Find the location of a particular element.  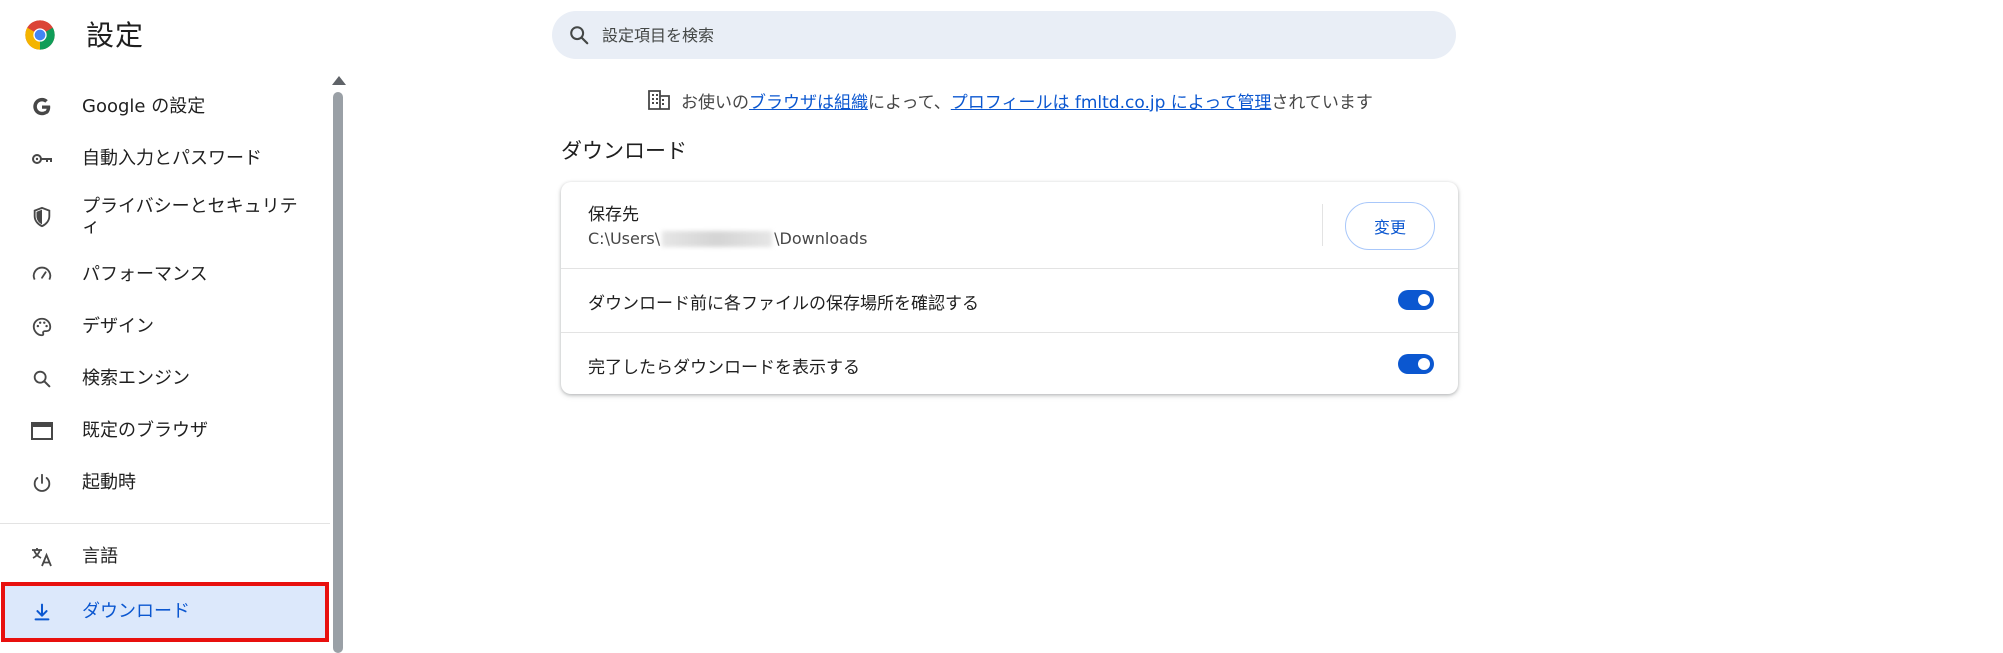

sidebar-item-search-engine: 検索エンジン is located at coordinates (165, 379).